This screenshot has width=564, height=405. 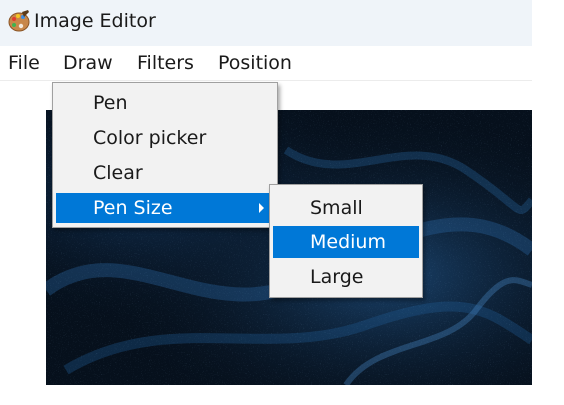 I want to click on draw-menu-dropdown: Pen Color picker Clear Pen Size, so click(x=165, y=155).